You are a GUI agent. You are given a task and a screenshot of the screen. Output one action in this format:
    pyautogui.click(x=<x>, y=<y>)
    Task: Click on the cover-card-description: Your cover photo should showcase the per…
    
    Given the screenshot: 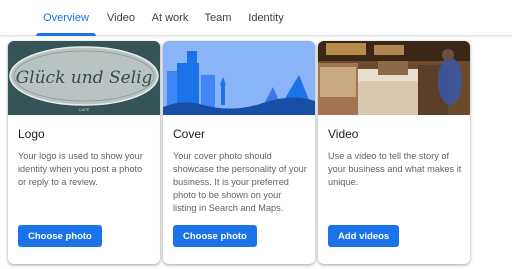 What is the action you would take?
    pyautogui.click(x=240, y=182)
    